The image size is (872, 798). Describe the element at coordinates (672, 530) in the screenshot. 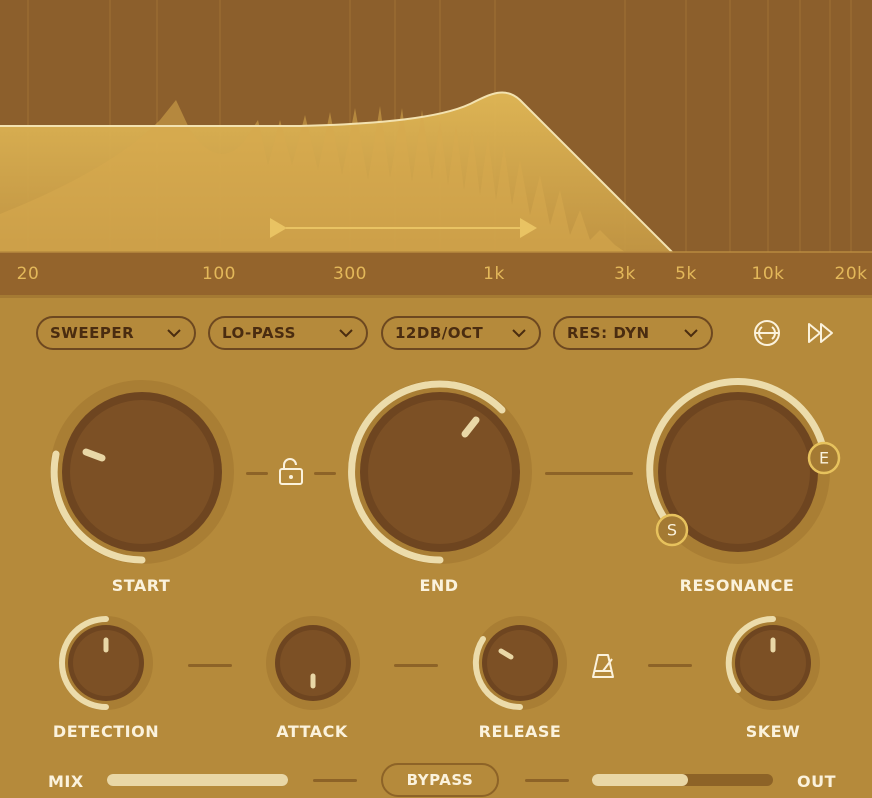

I see `resonance-start-label: S` at that location.